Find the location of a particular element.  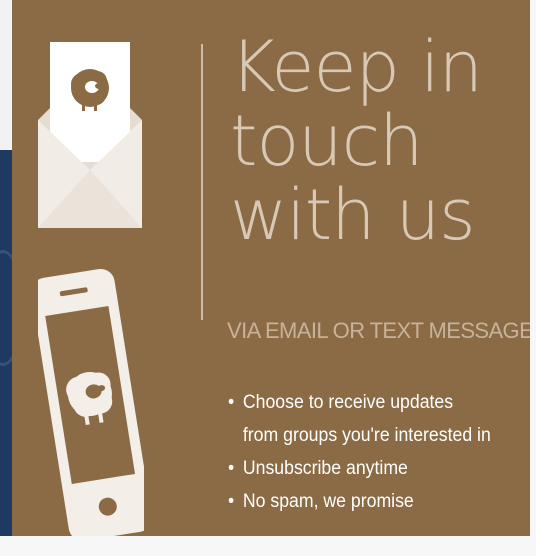

list-item: • No spam, we promise is located at coordinates (374, 501).